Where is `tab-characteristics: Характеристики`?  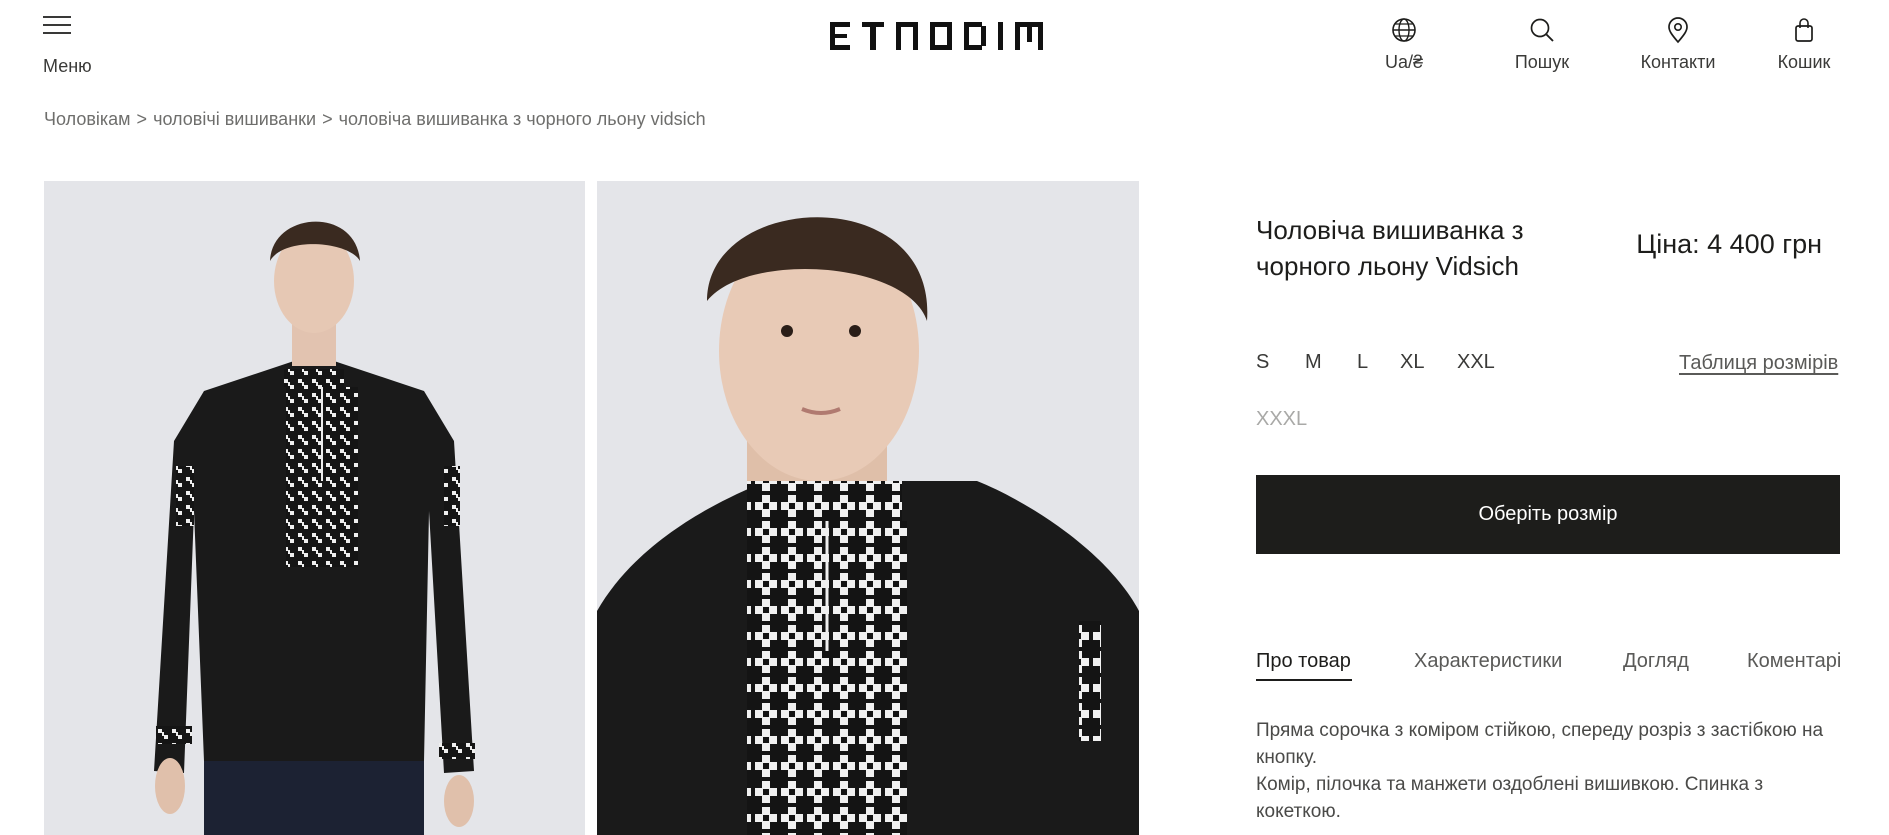
tab-characteristics: Характеристики is located at coordinates (1488, 661).